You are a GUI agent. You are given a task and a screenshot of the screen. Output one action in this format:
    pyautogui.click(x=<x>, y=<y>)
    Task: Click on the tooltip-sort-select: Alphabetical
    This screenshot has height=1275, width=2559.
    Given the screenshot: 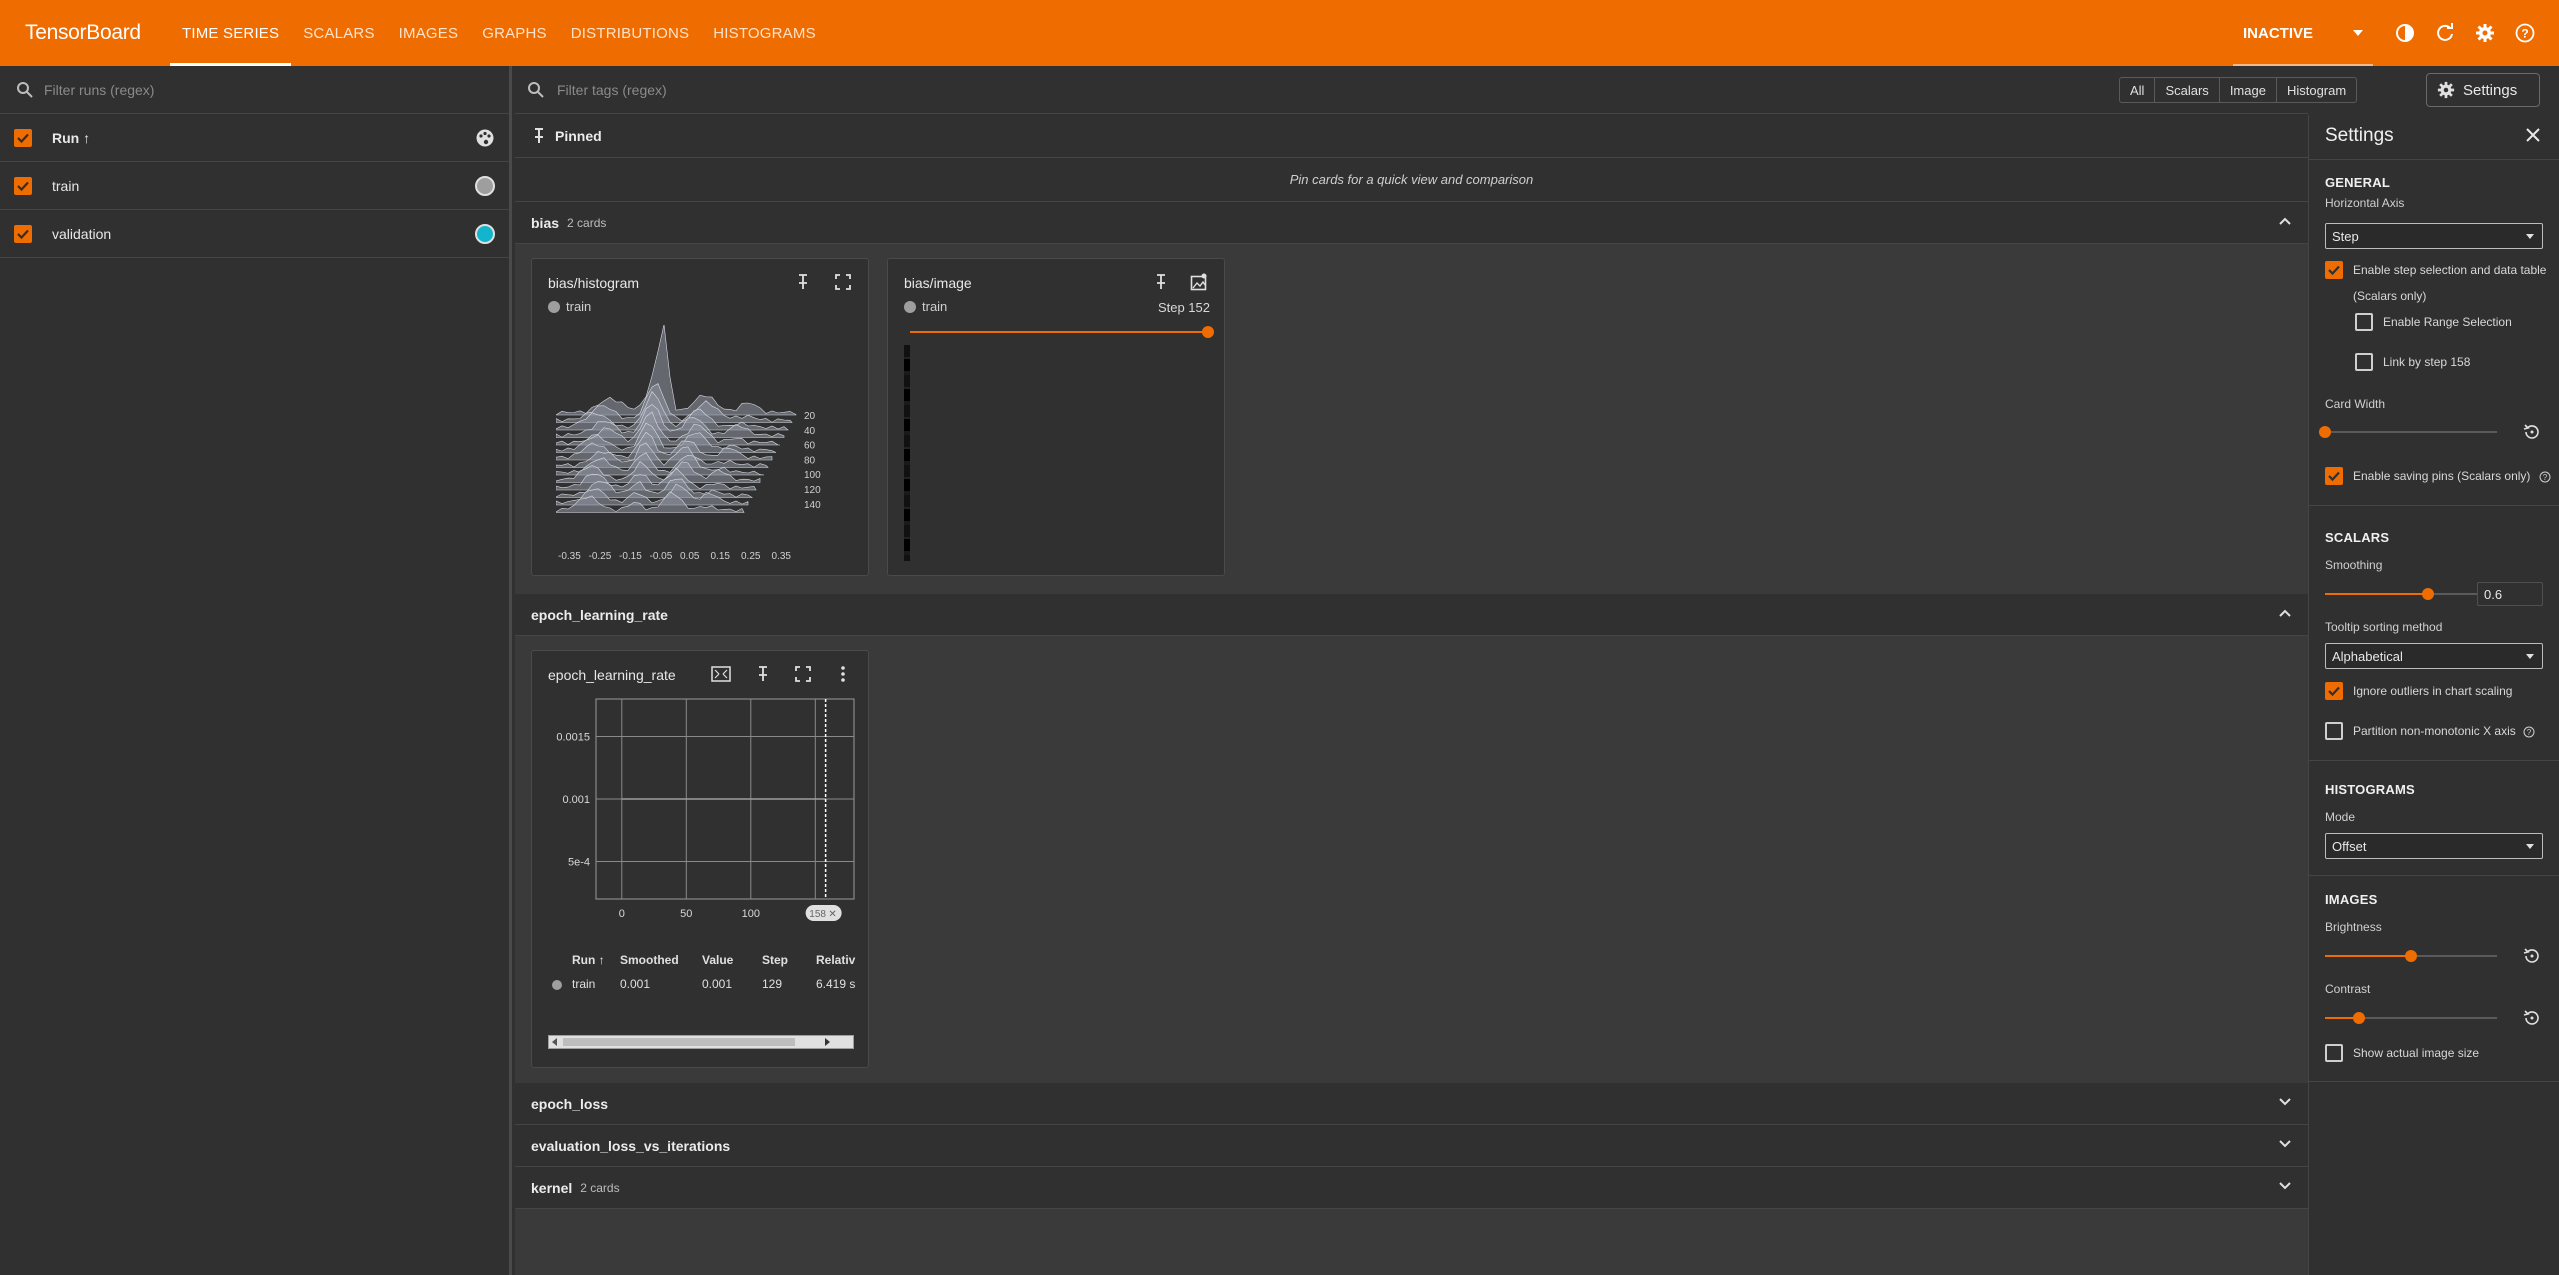 What is the action you would take?
    pyautogui.click(x=2434, y=656)
    